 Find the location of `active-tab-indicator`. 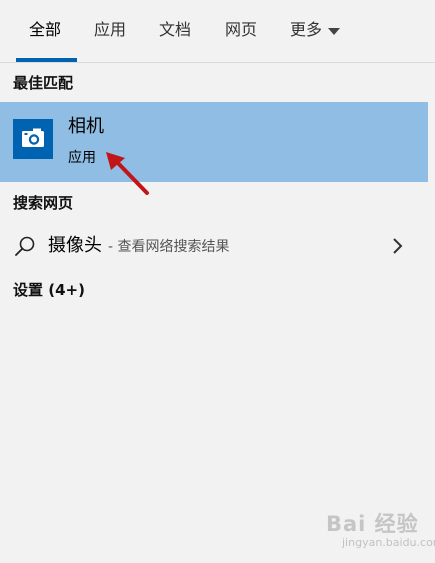

active-tab-indicator is located at coordinates (46, 60).